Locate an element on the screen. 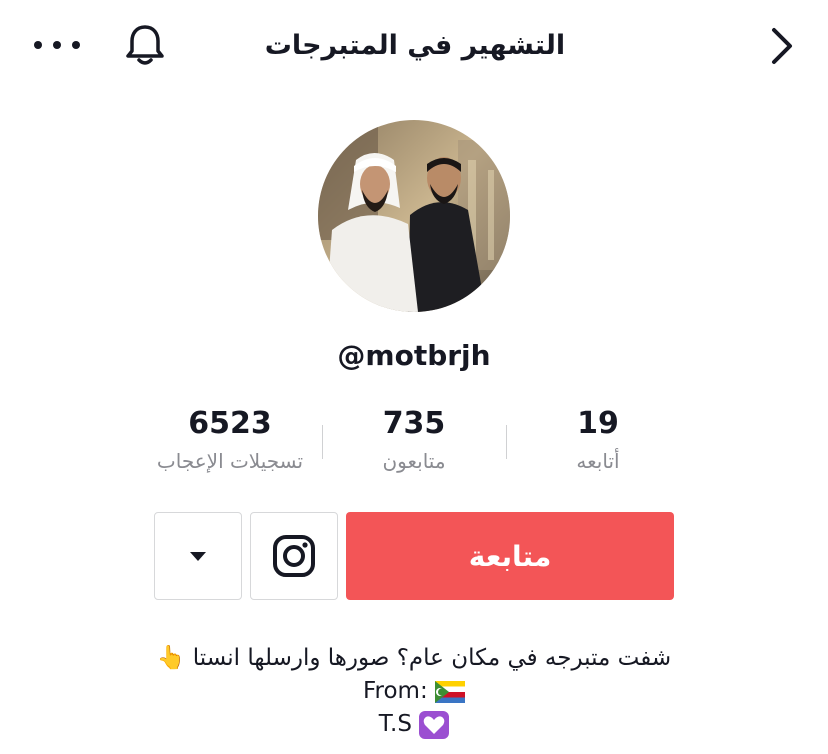 Image resolution: width=828 pixels, height=754 pixels. following-stat: 19 أتابعه is located at coordinates (598, 439).